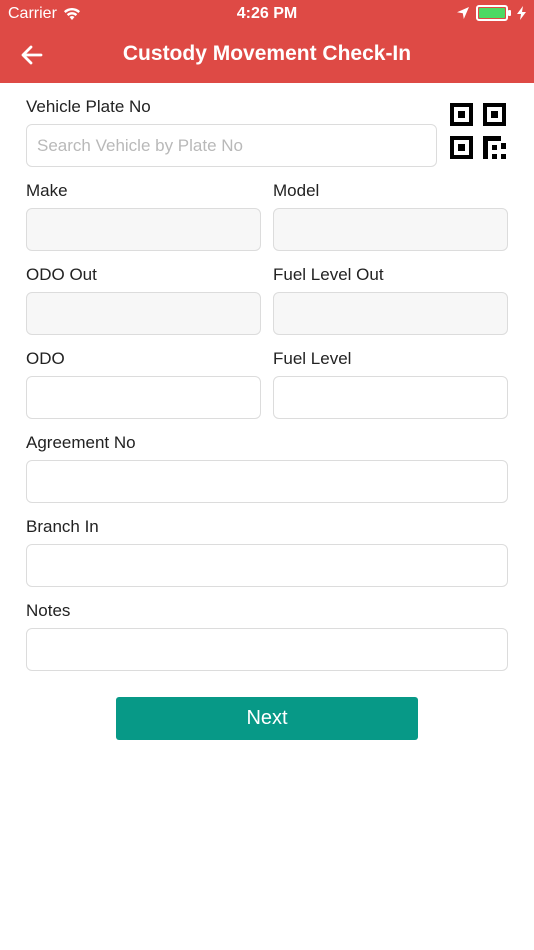 The width and height of the screenshot is (534, 950). Describe the element at coordinates (267, 649) in the screenshot. I see `notes-input` at that location.